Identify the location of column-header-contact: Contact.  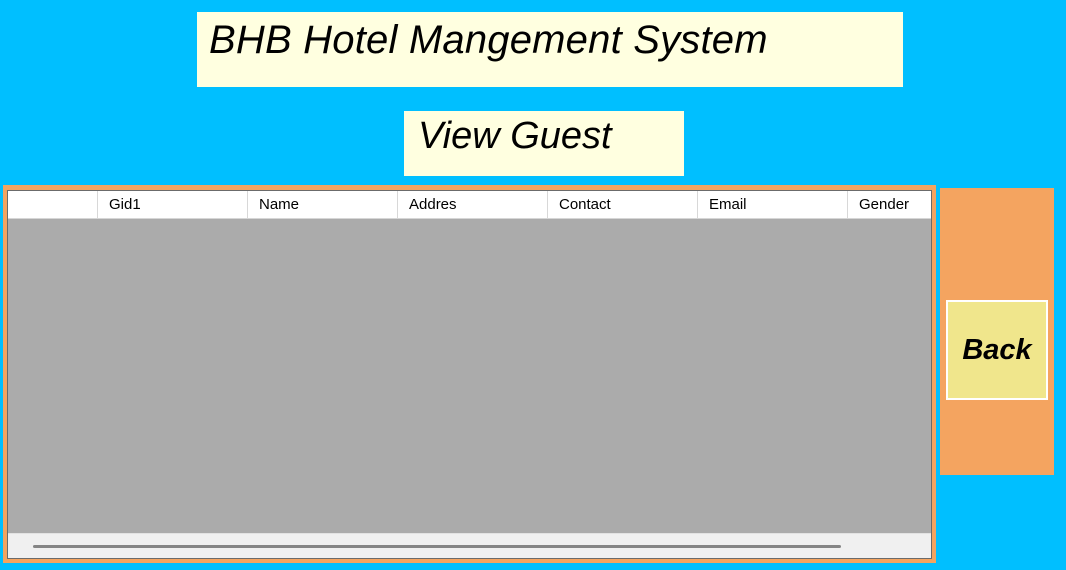
(623, 204).